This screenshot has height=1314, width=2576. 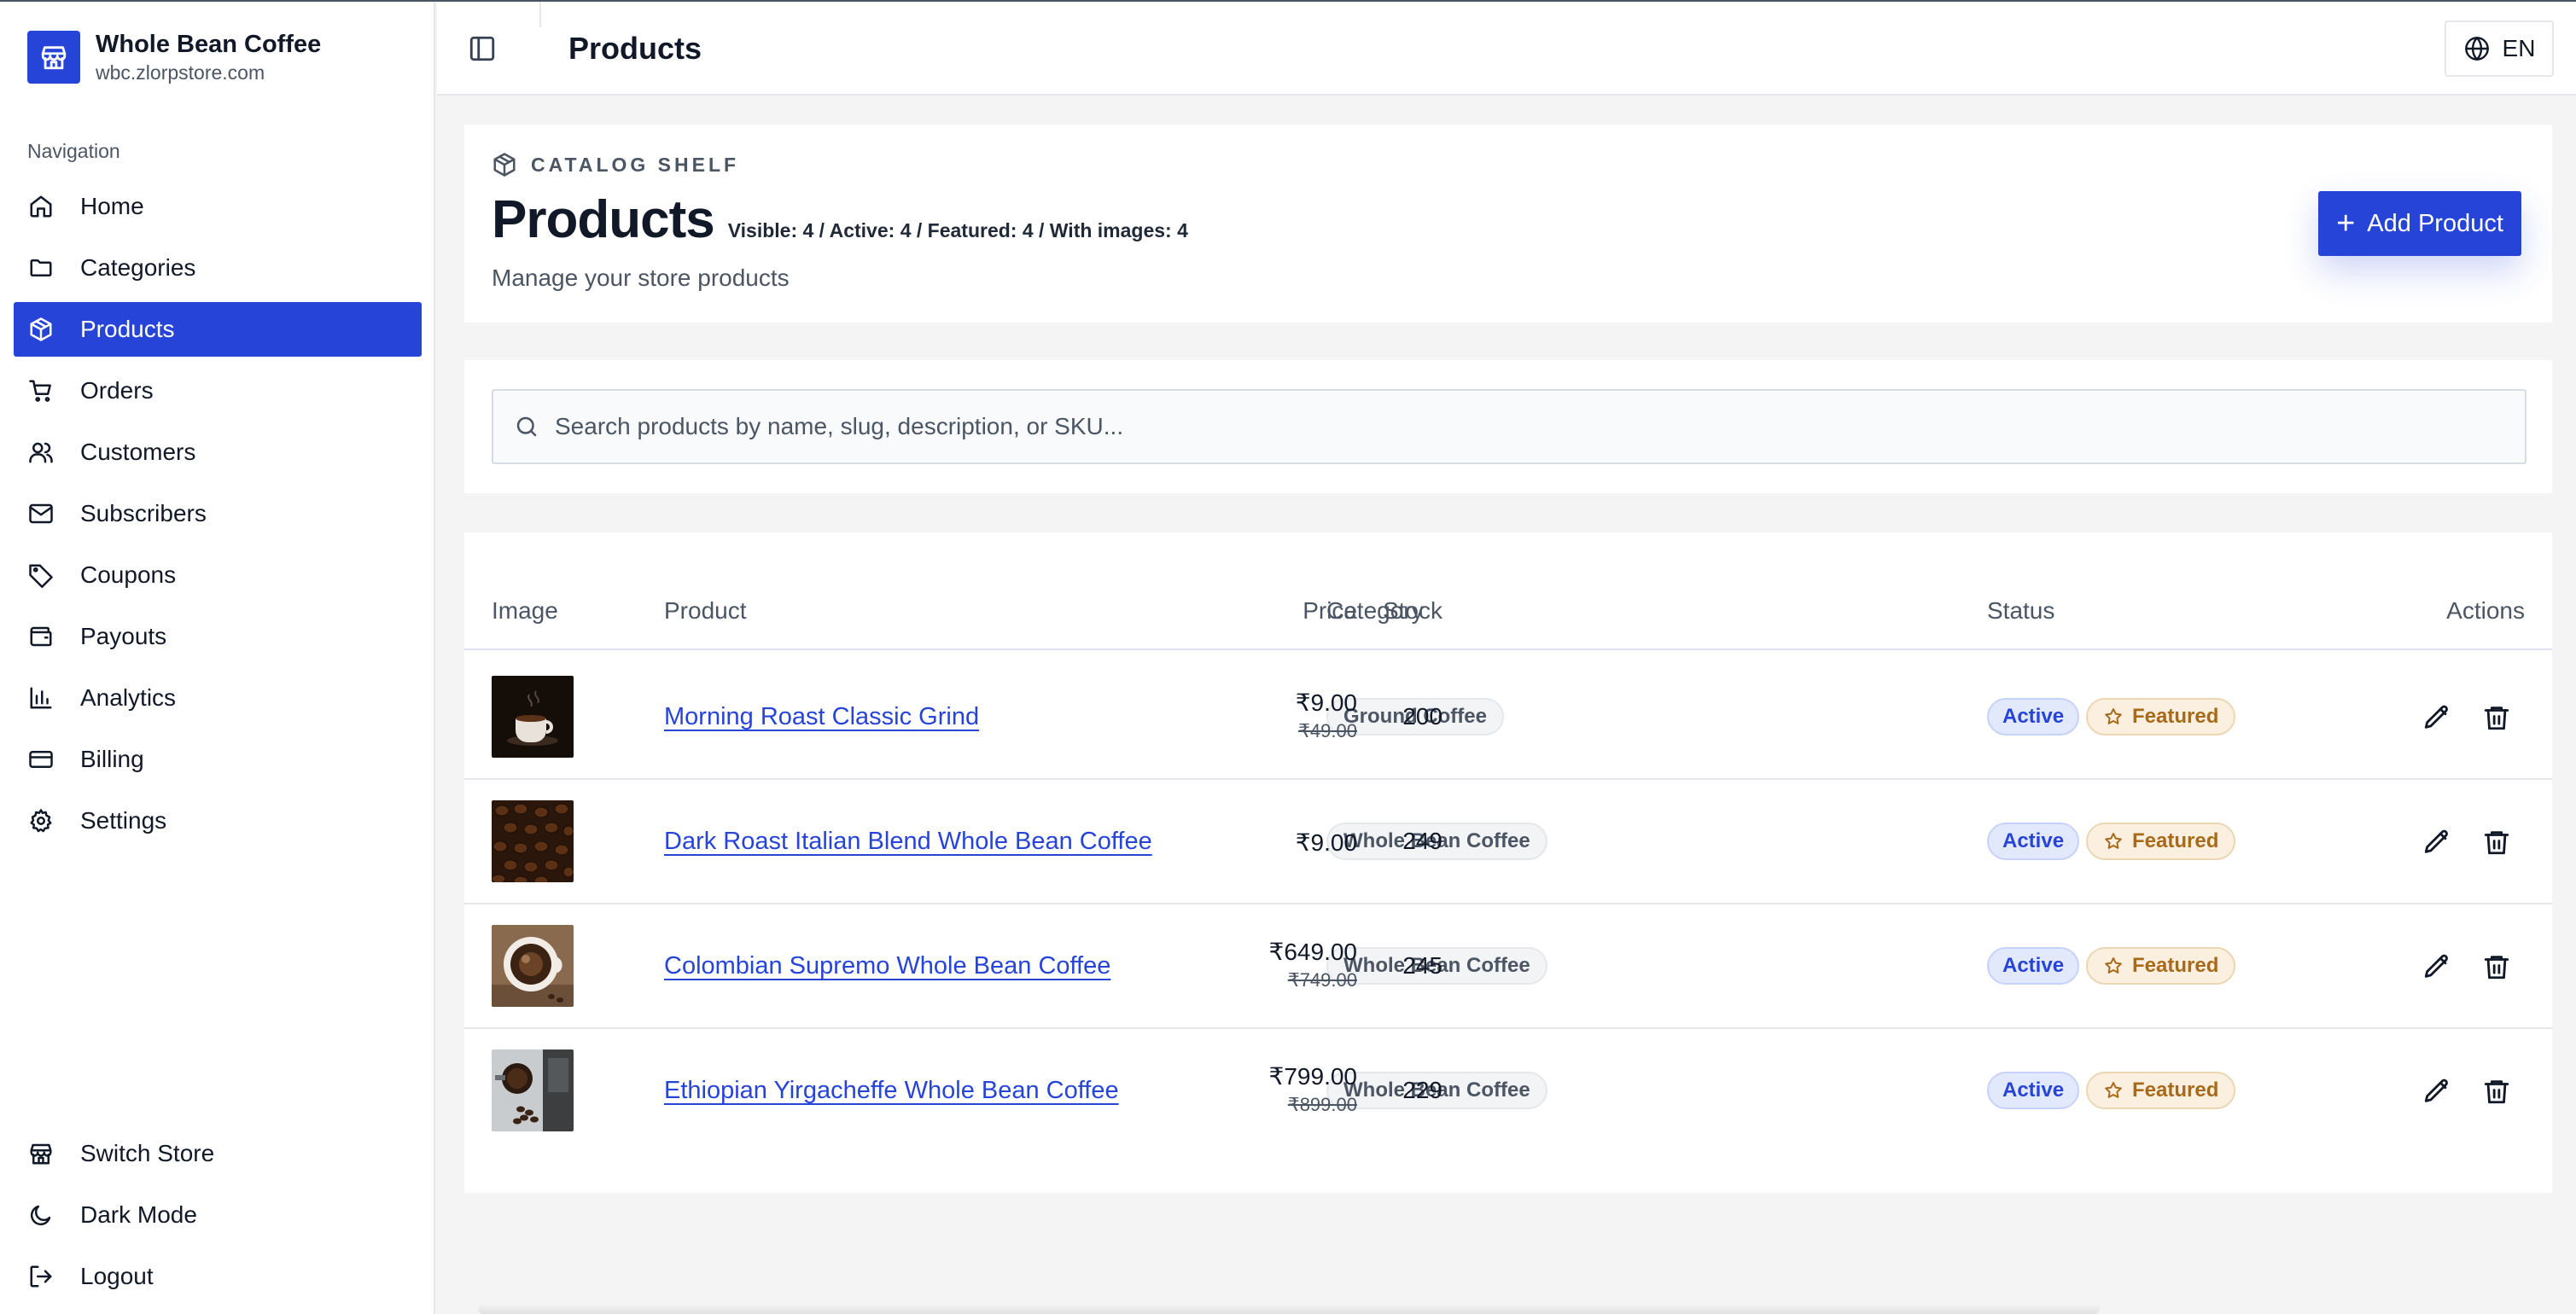 What do you see at coordinates (482, 48) in the screenshot?
I see `sidebar-toggle-icon` at bounding box center [482, 48].